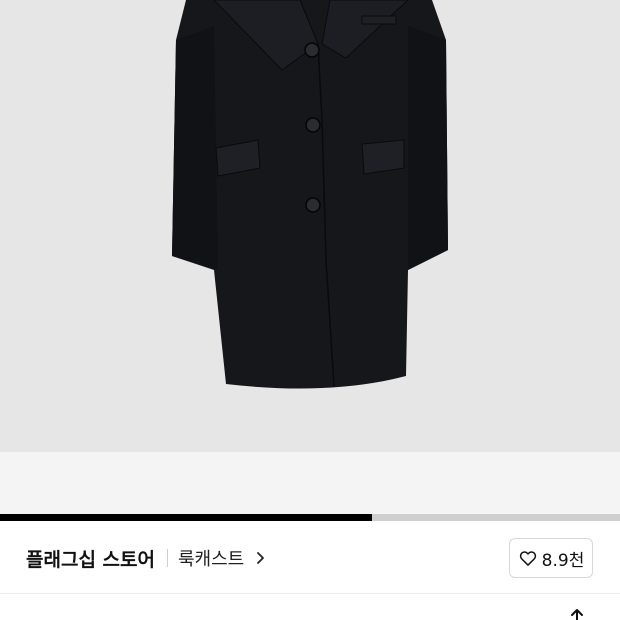 This screenshot has width=620, height=620. What do you see at coordinates (310, 607) in the screenshot?
I see `next-section` at bounding box center [310, 607].